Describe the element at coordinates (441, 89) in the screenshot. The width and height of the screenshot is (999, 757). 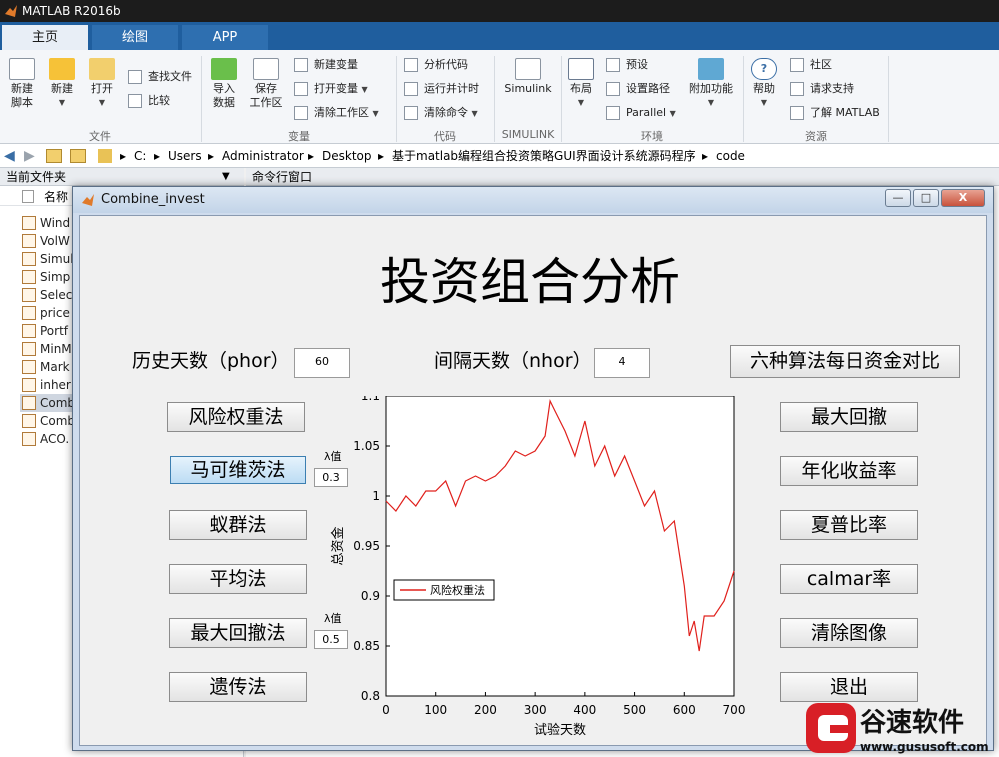
I see `run-and-time-button: 运行并计时` at that location.